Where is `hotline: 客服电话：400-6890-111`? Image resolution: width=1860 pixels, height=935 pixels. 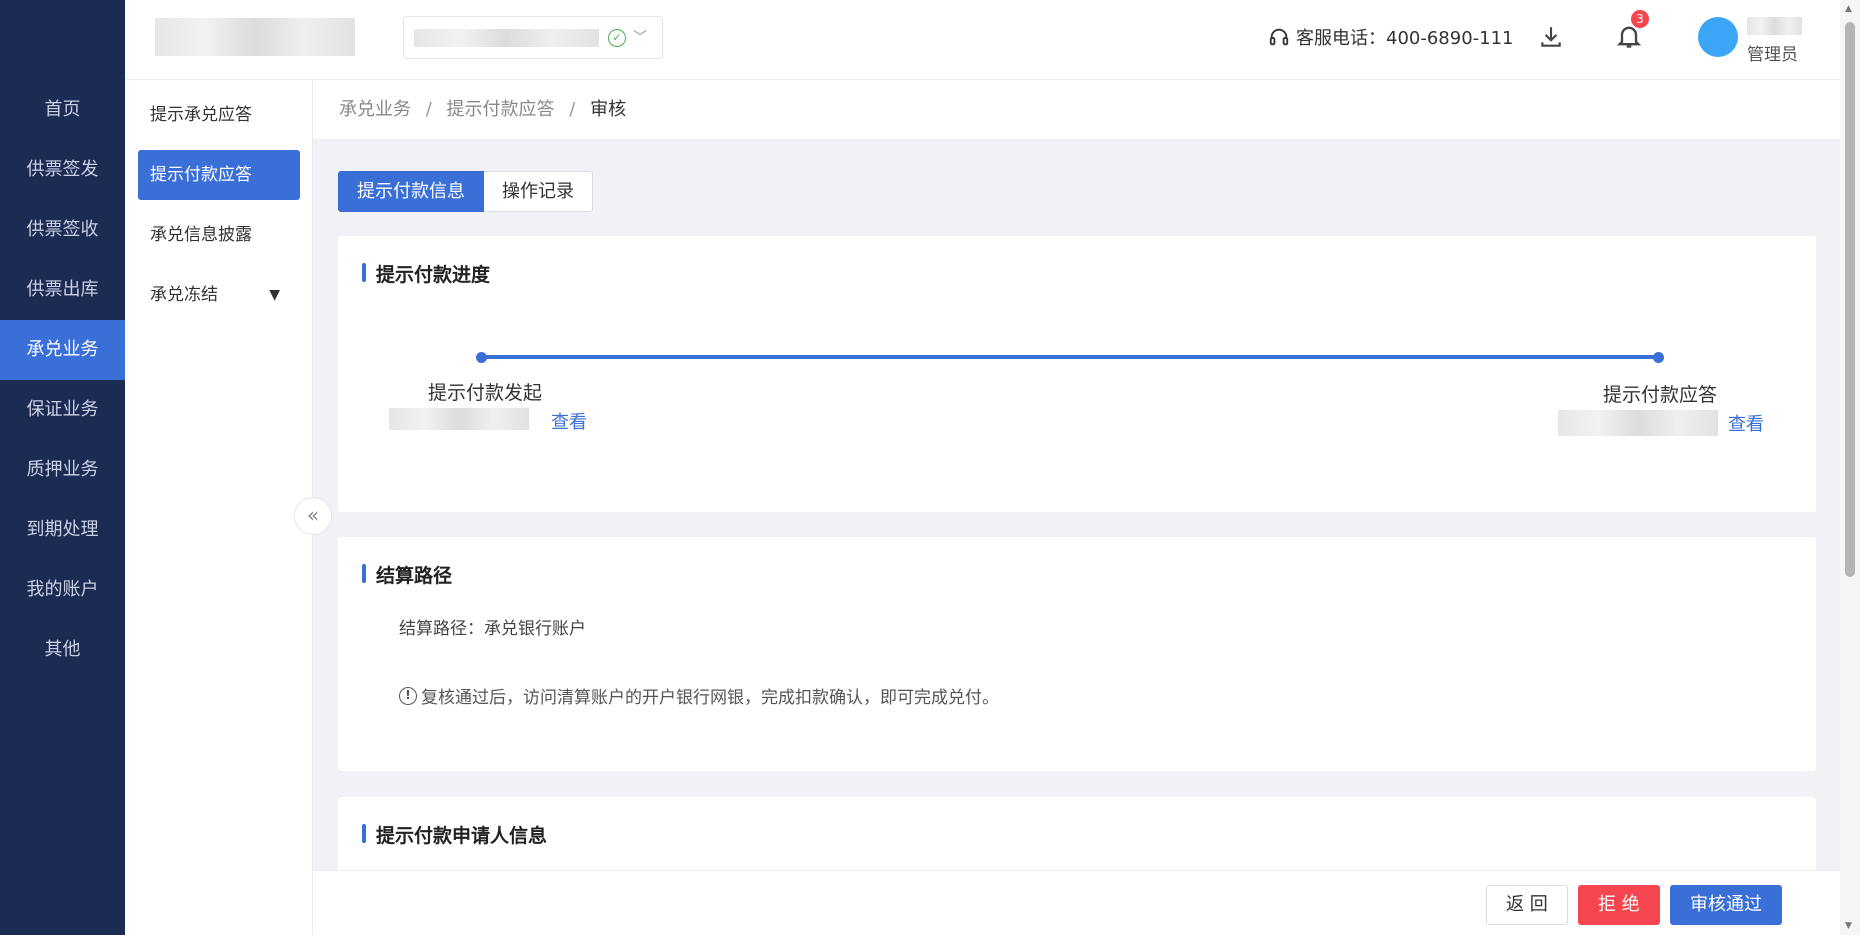
hotline: 客服电话：400-6890-111 is located at coordinates (1391, 37).